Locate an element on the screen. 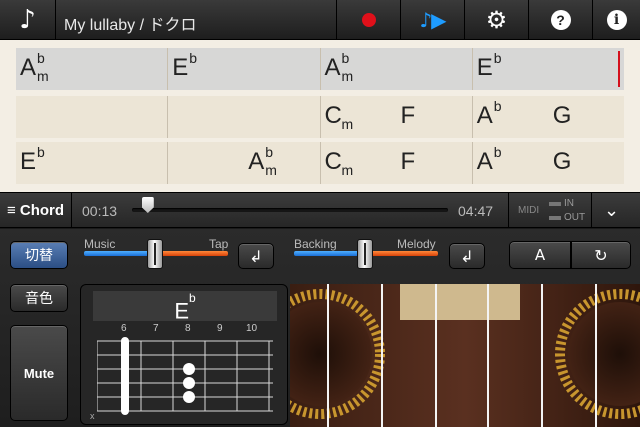 Image resolution: width=640 pixels, height=427 pixels. record-button is located at coordinates (368, 20).